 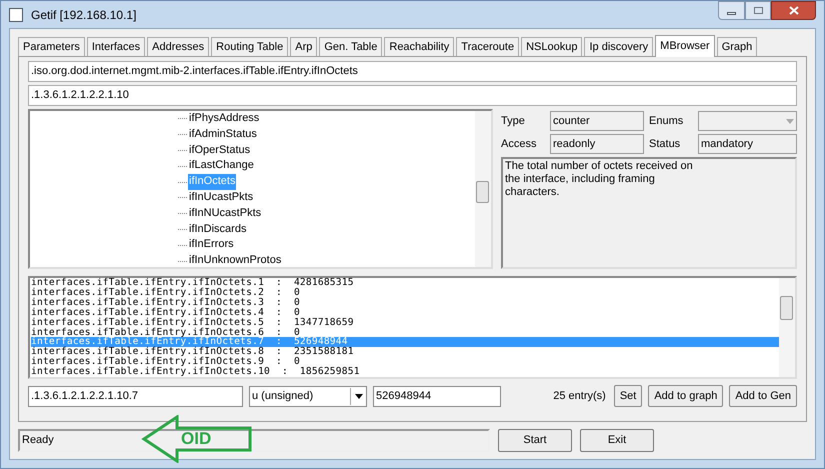 I want to click on tree-item: ifInUnknownProtos, so click(x=235, y=261).